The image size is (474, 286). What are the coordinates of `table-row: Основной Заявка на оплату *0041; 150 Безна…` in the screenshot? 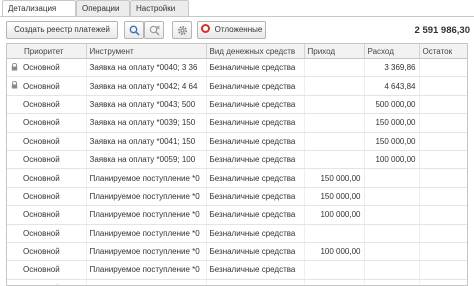 It's located at (237, 141).